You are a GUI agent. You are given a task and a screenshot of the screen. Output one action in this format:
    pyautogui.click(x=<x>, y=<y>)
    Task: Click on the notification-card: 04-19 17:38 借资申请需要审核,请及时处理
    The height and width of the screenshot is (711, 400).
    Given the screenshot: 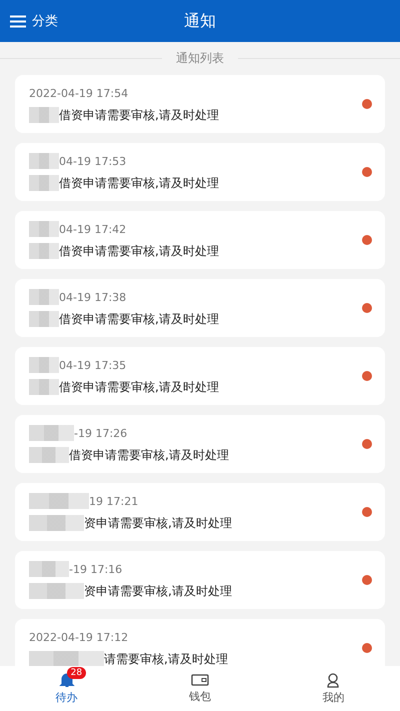 What is the action you would take?
    pyautogui.click(x=200, y=308)
    